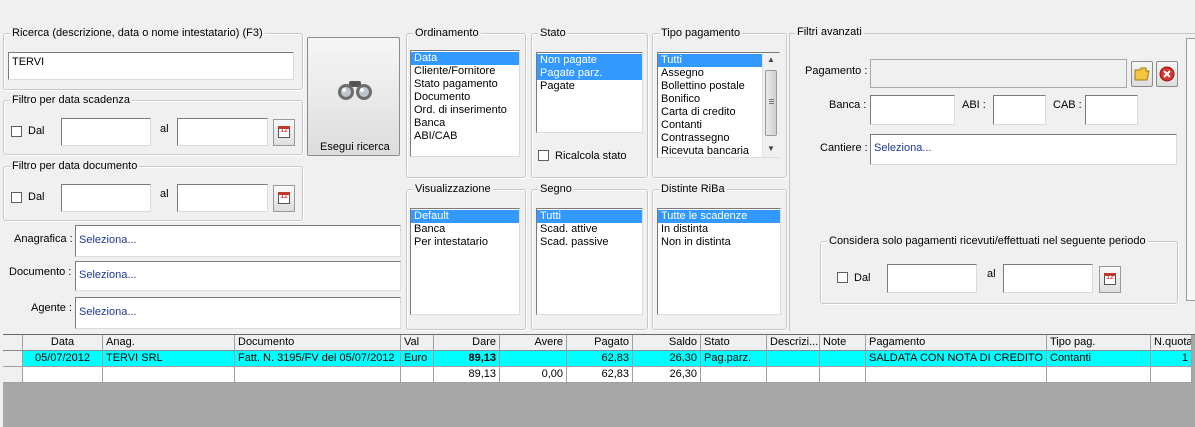 The image size is (1195, 427). What do you see at coordinates (1111, 110) in the screenshot?
I see `cab-field` at bounding box center [1111, 110].